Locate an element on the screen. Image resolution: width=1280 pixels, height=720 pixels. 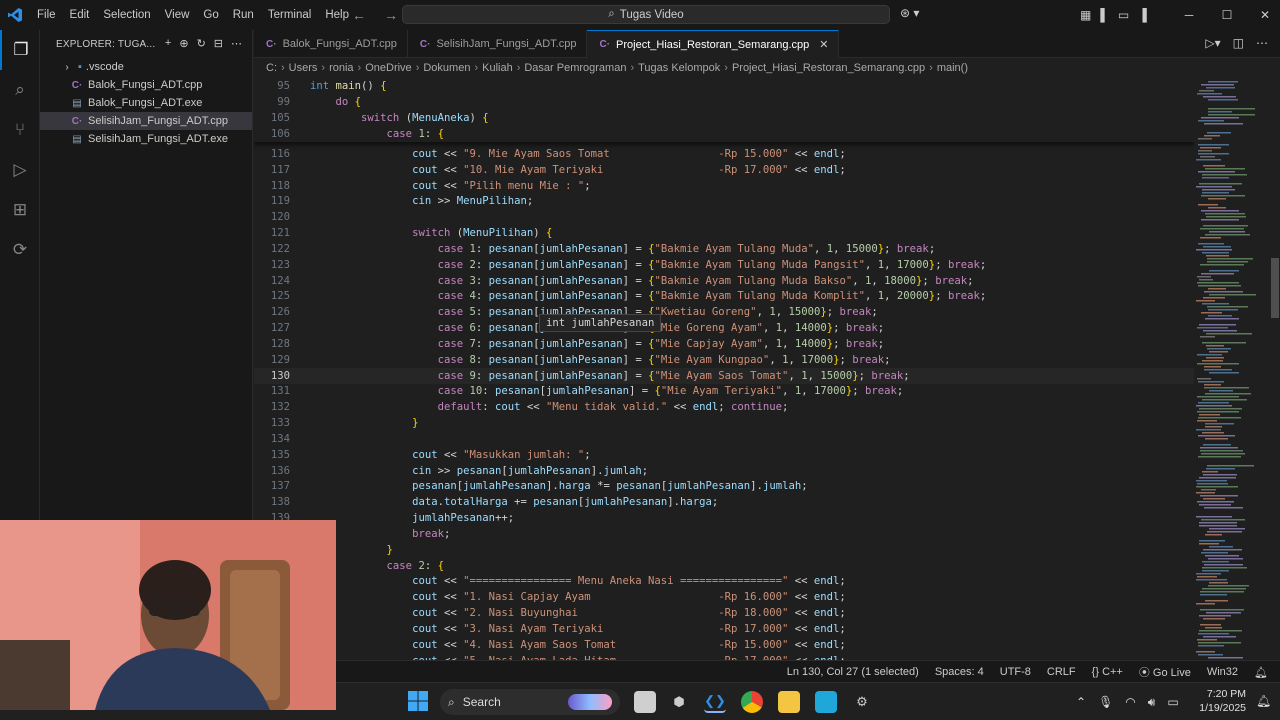
new-folder-icon: ⊕ is located at coordinates (183, 43).